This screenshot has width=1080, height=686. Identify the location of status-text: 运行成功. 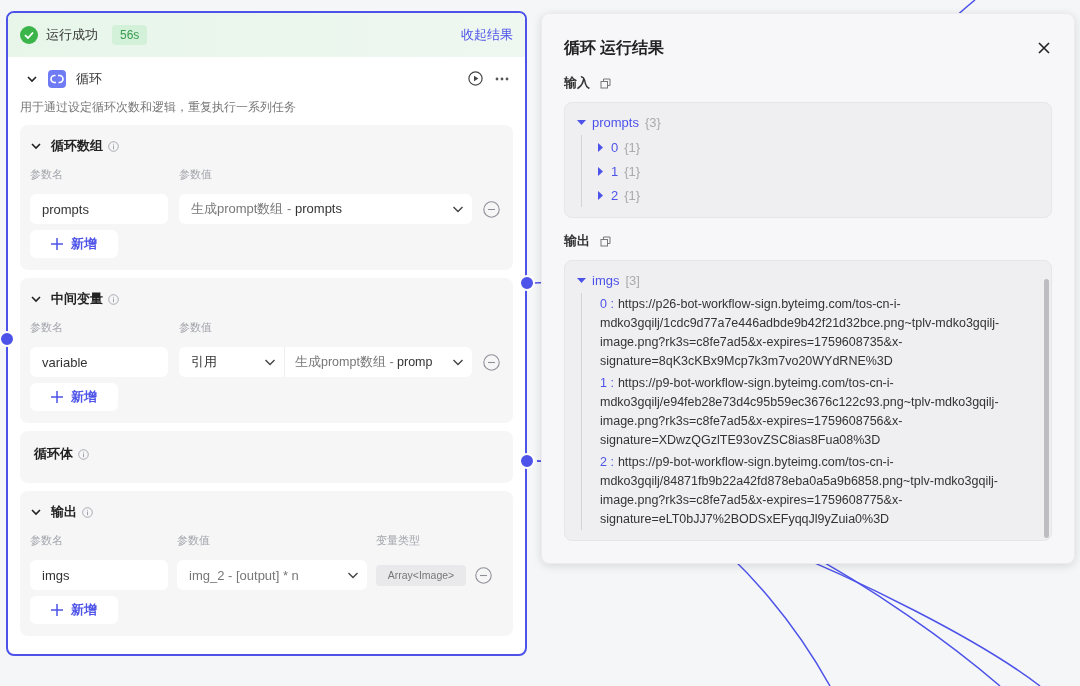
(72, 35).